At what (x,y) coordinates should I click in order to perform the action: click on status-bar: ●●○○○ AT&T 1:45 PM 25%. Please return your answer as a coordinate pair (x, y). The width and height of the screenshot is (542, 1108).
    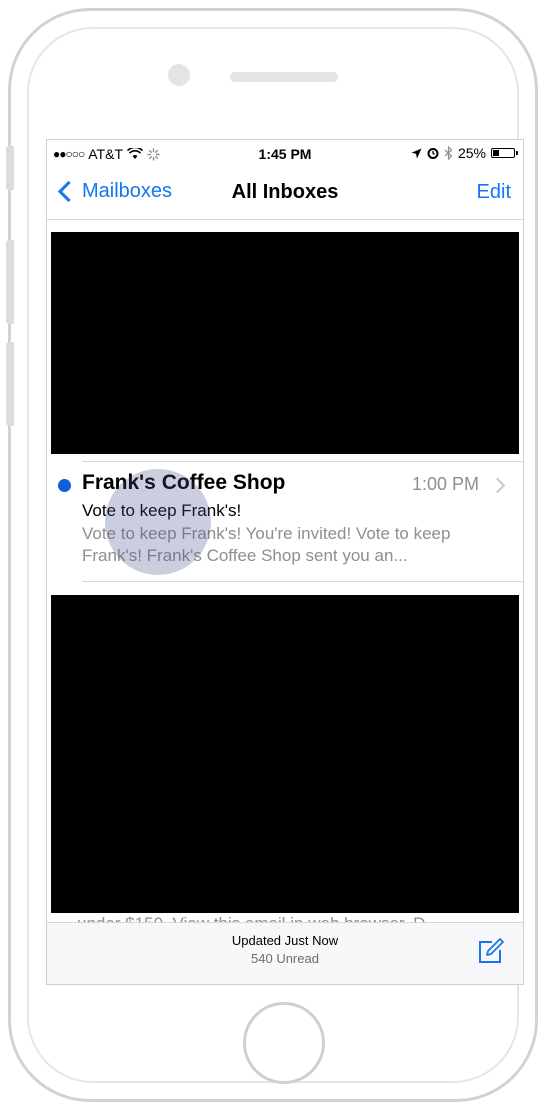
    Looking at the image, I should click on (285, 153).